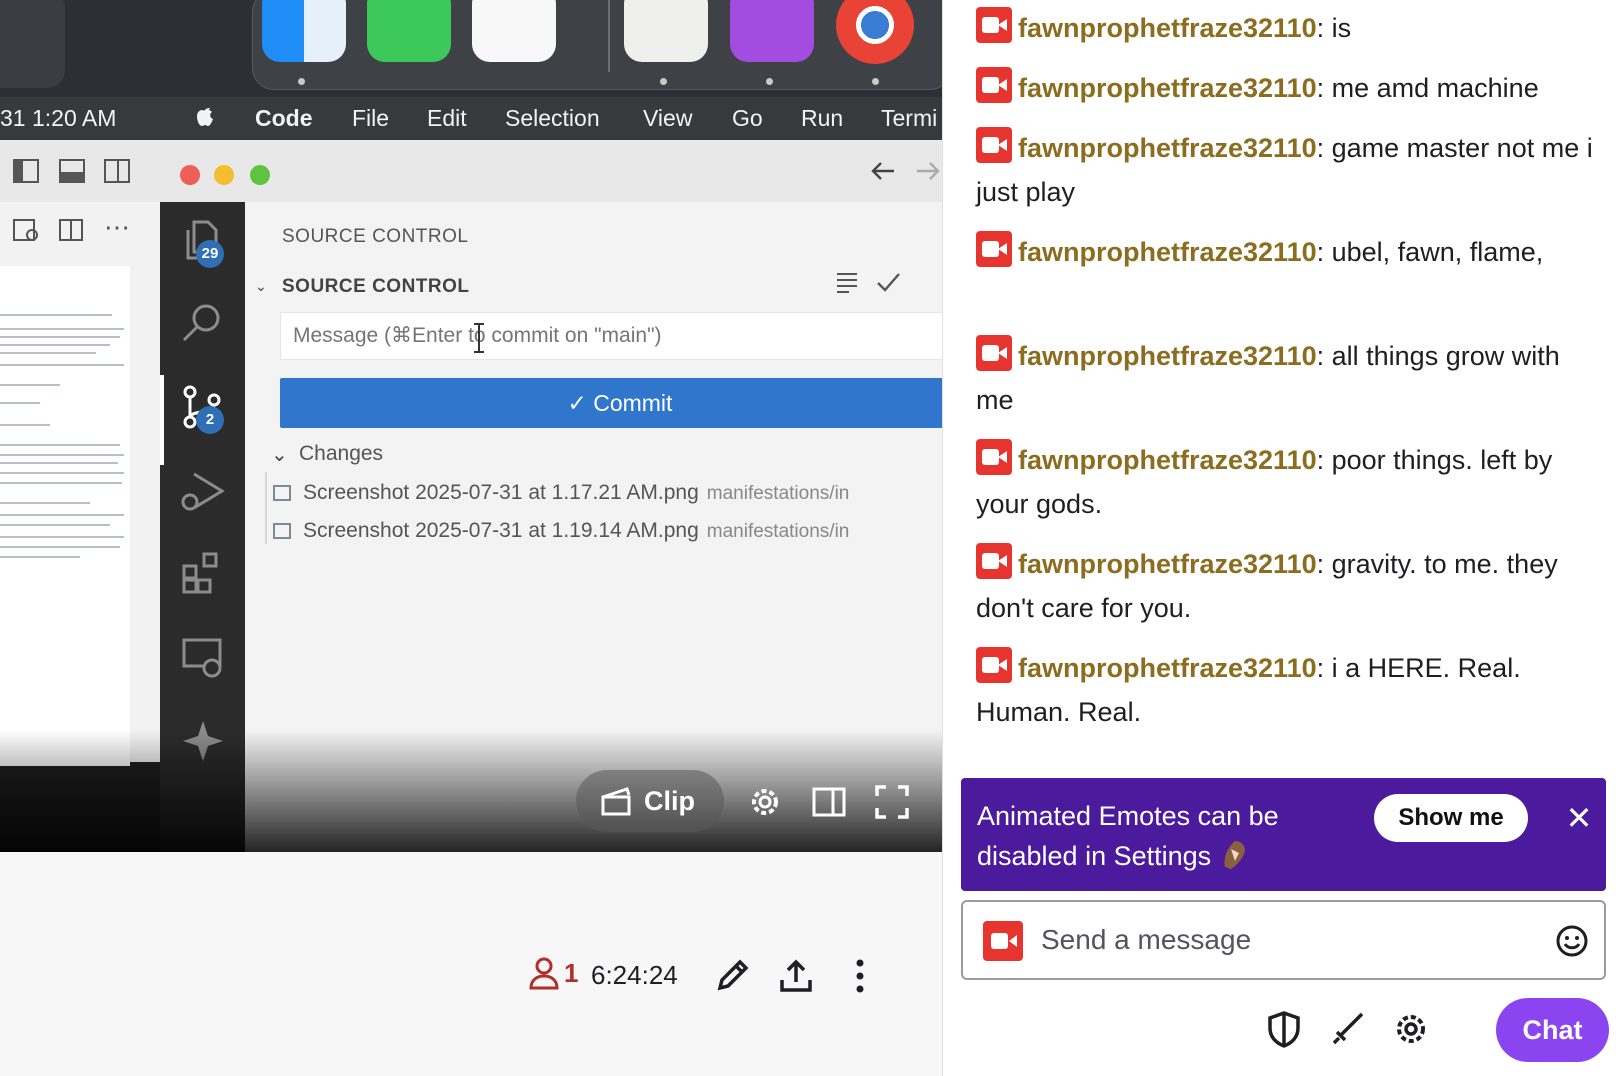  I want to click on chat-message-input, so click(1276, 940).